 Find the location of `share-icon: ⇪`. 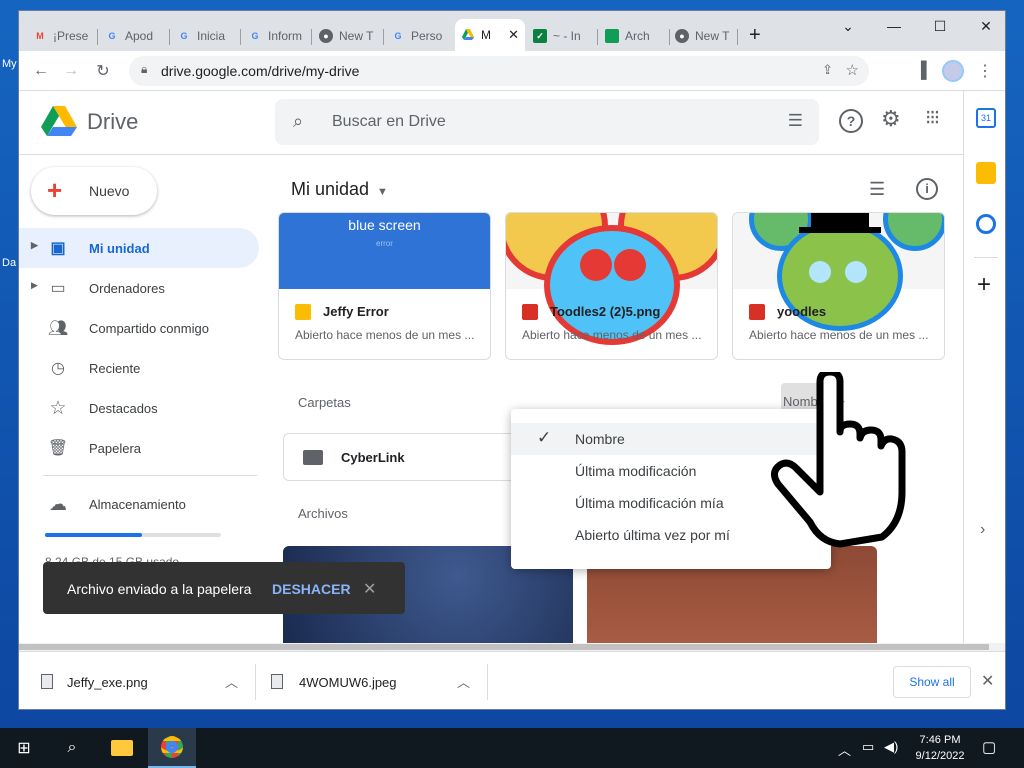

share-icon: ⇪ is located at coordinates (827, 70).